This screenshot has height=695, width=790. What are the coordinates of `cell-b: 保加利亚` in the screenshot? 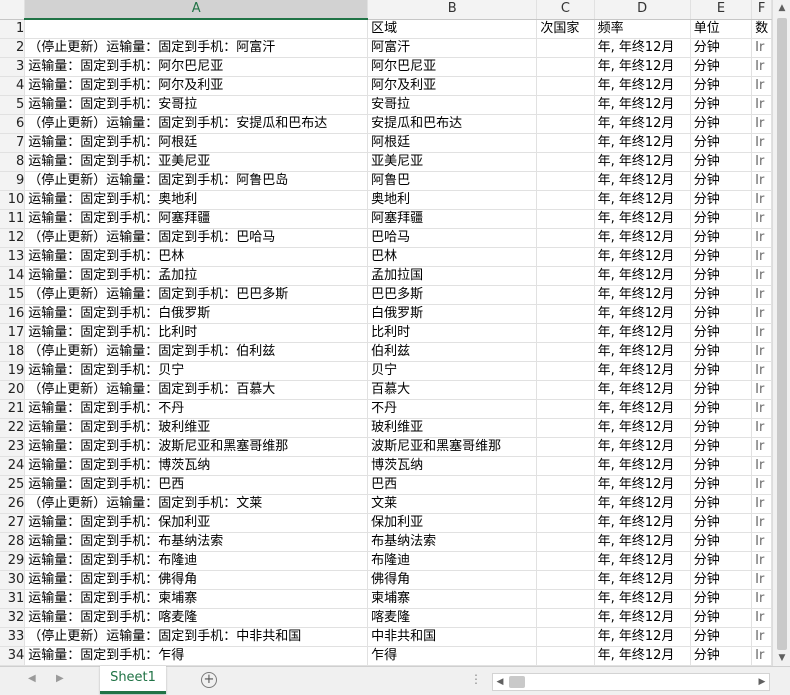 It's located at (452, 523).